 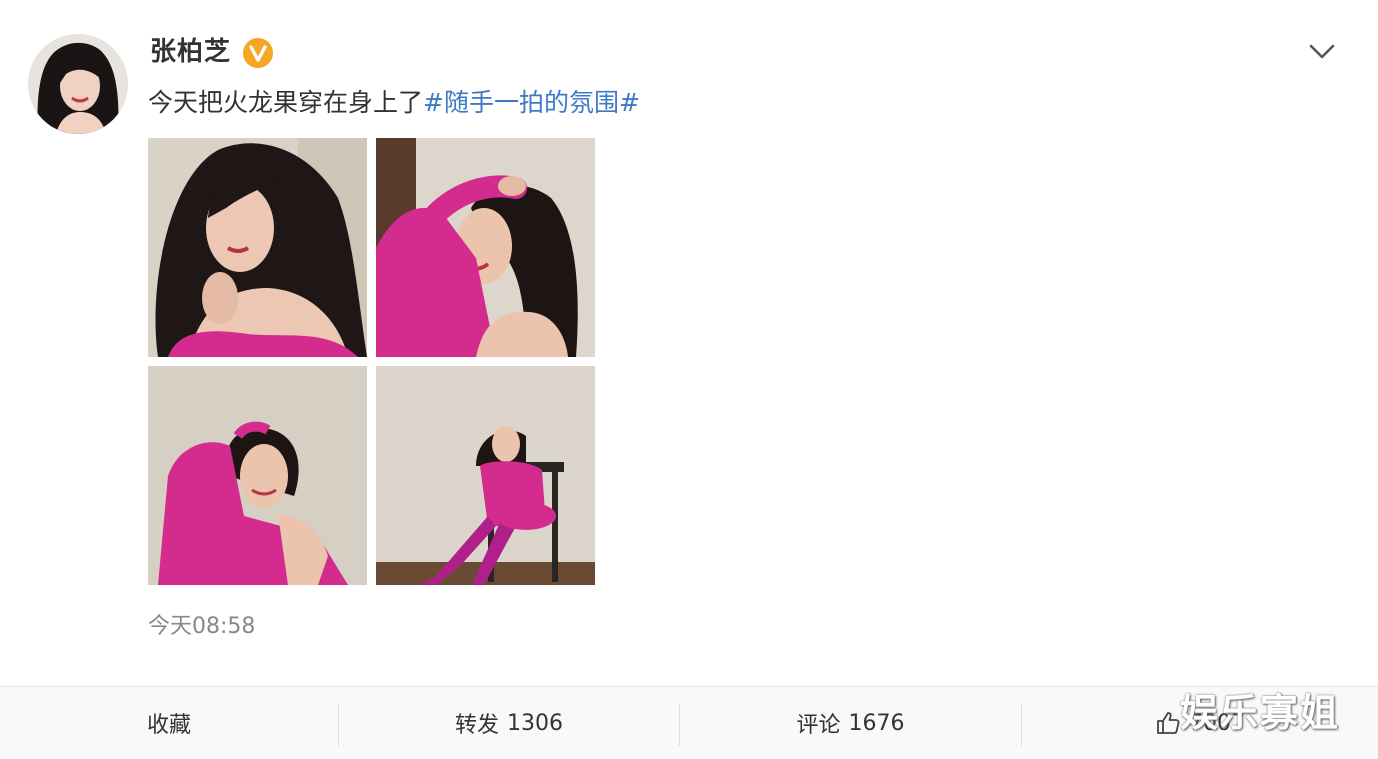 What do you see at coordinates (168, 725) in the screenshot?
I see `favorite-label: 收藏` at bounding box center [168, 725].